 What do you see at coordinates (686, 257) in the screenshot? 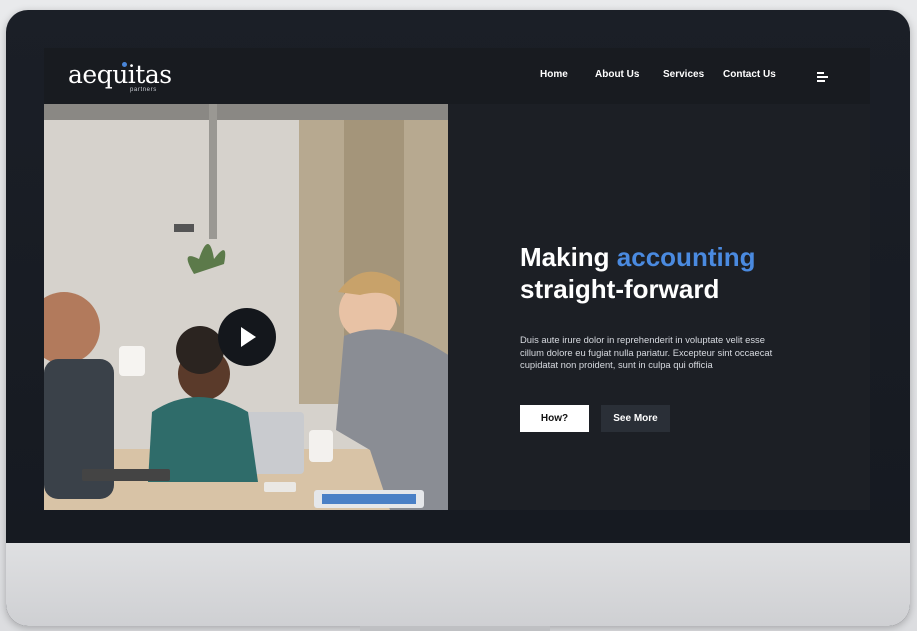
I see `hero-title-accent: accounting` at bounding box center [686, 257].